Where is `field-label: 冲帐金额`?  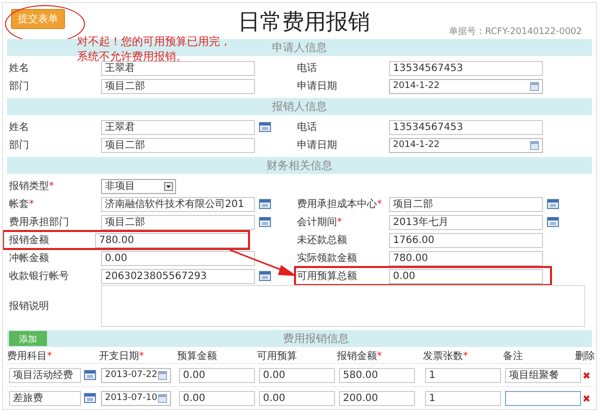
field-label: 冲帐金额 is located at coordinates (29, 258).